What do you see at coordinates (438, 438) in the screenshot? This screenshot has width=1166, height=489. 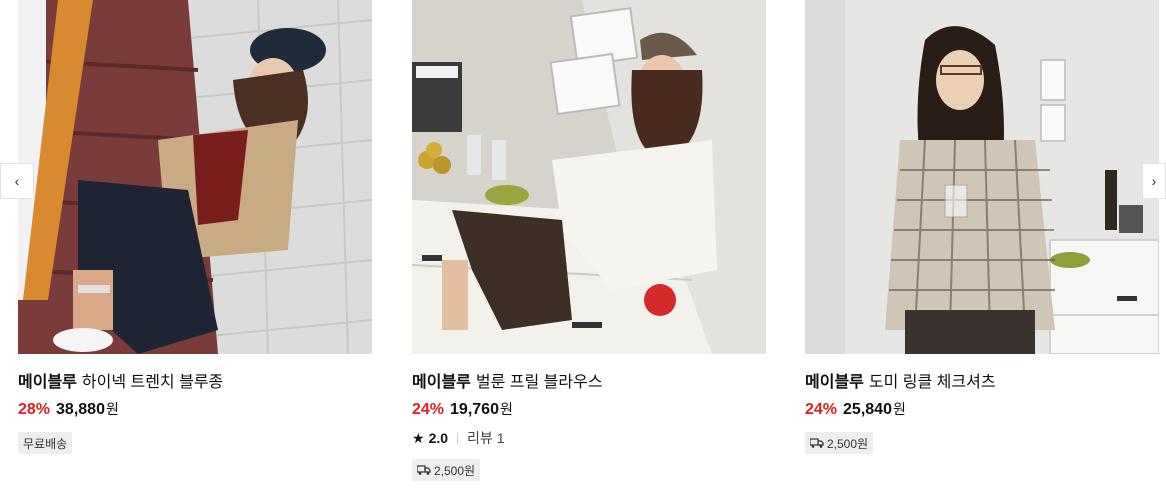 I see `rating-score: 2.0` at bounding box center [438, 438].